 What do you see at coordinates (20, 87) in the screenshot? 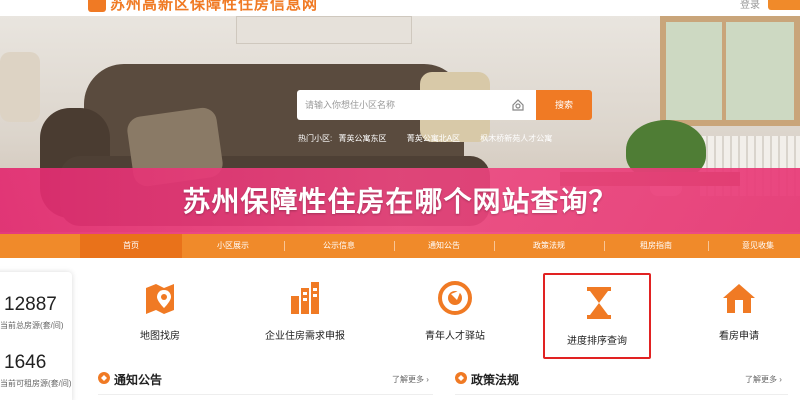
I see `lamp-image` at bounding box center [20, 87].